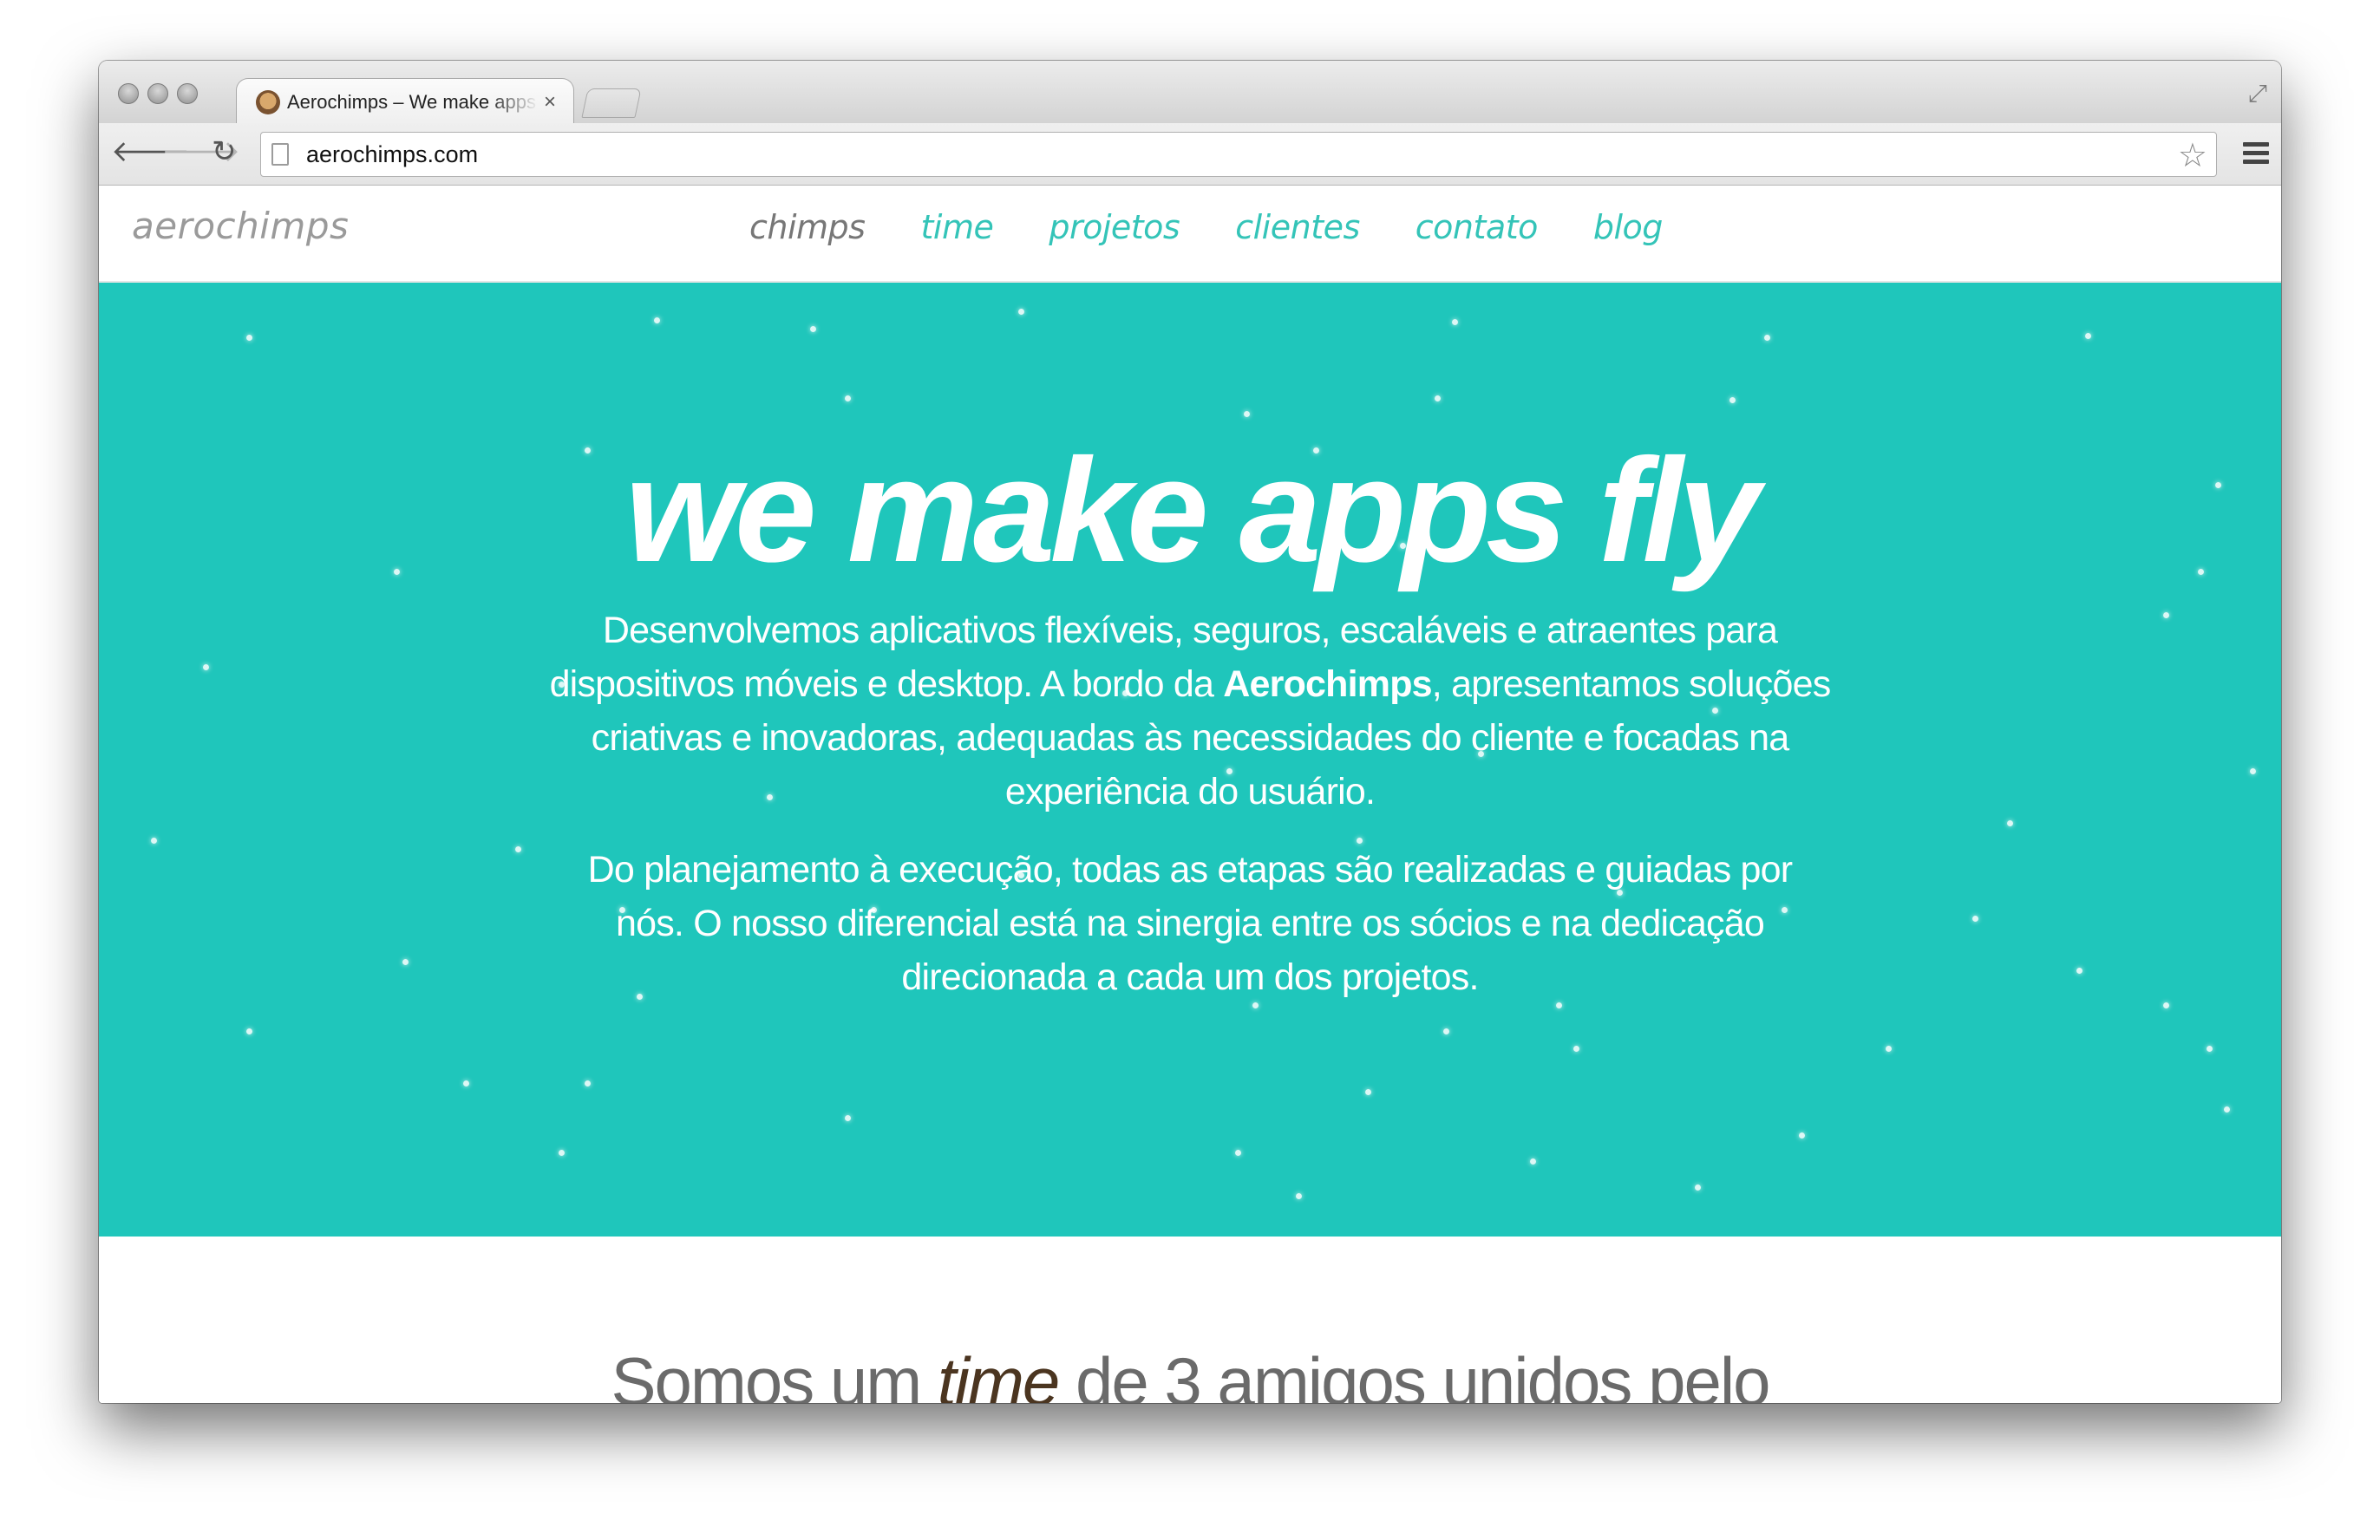 This screenshot has height=1540, width=2380. I want to click on team-heading-end: de 3 amigos unidos pelo, so click(1414, 1373).